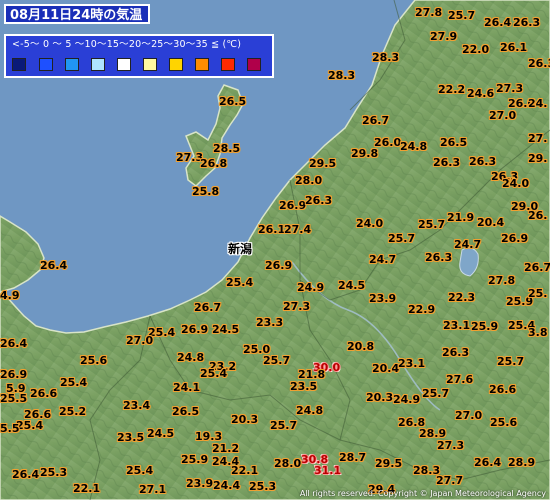 Image resolution: width=550 pixels, height=500 pixels. I want to click on temperature-reading: 24.4, so click(227, 485).